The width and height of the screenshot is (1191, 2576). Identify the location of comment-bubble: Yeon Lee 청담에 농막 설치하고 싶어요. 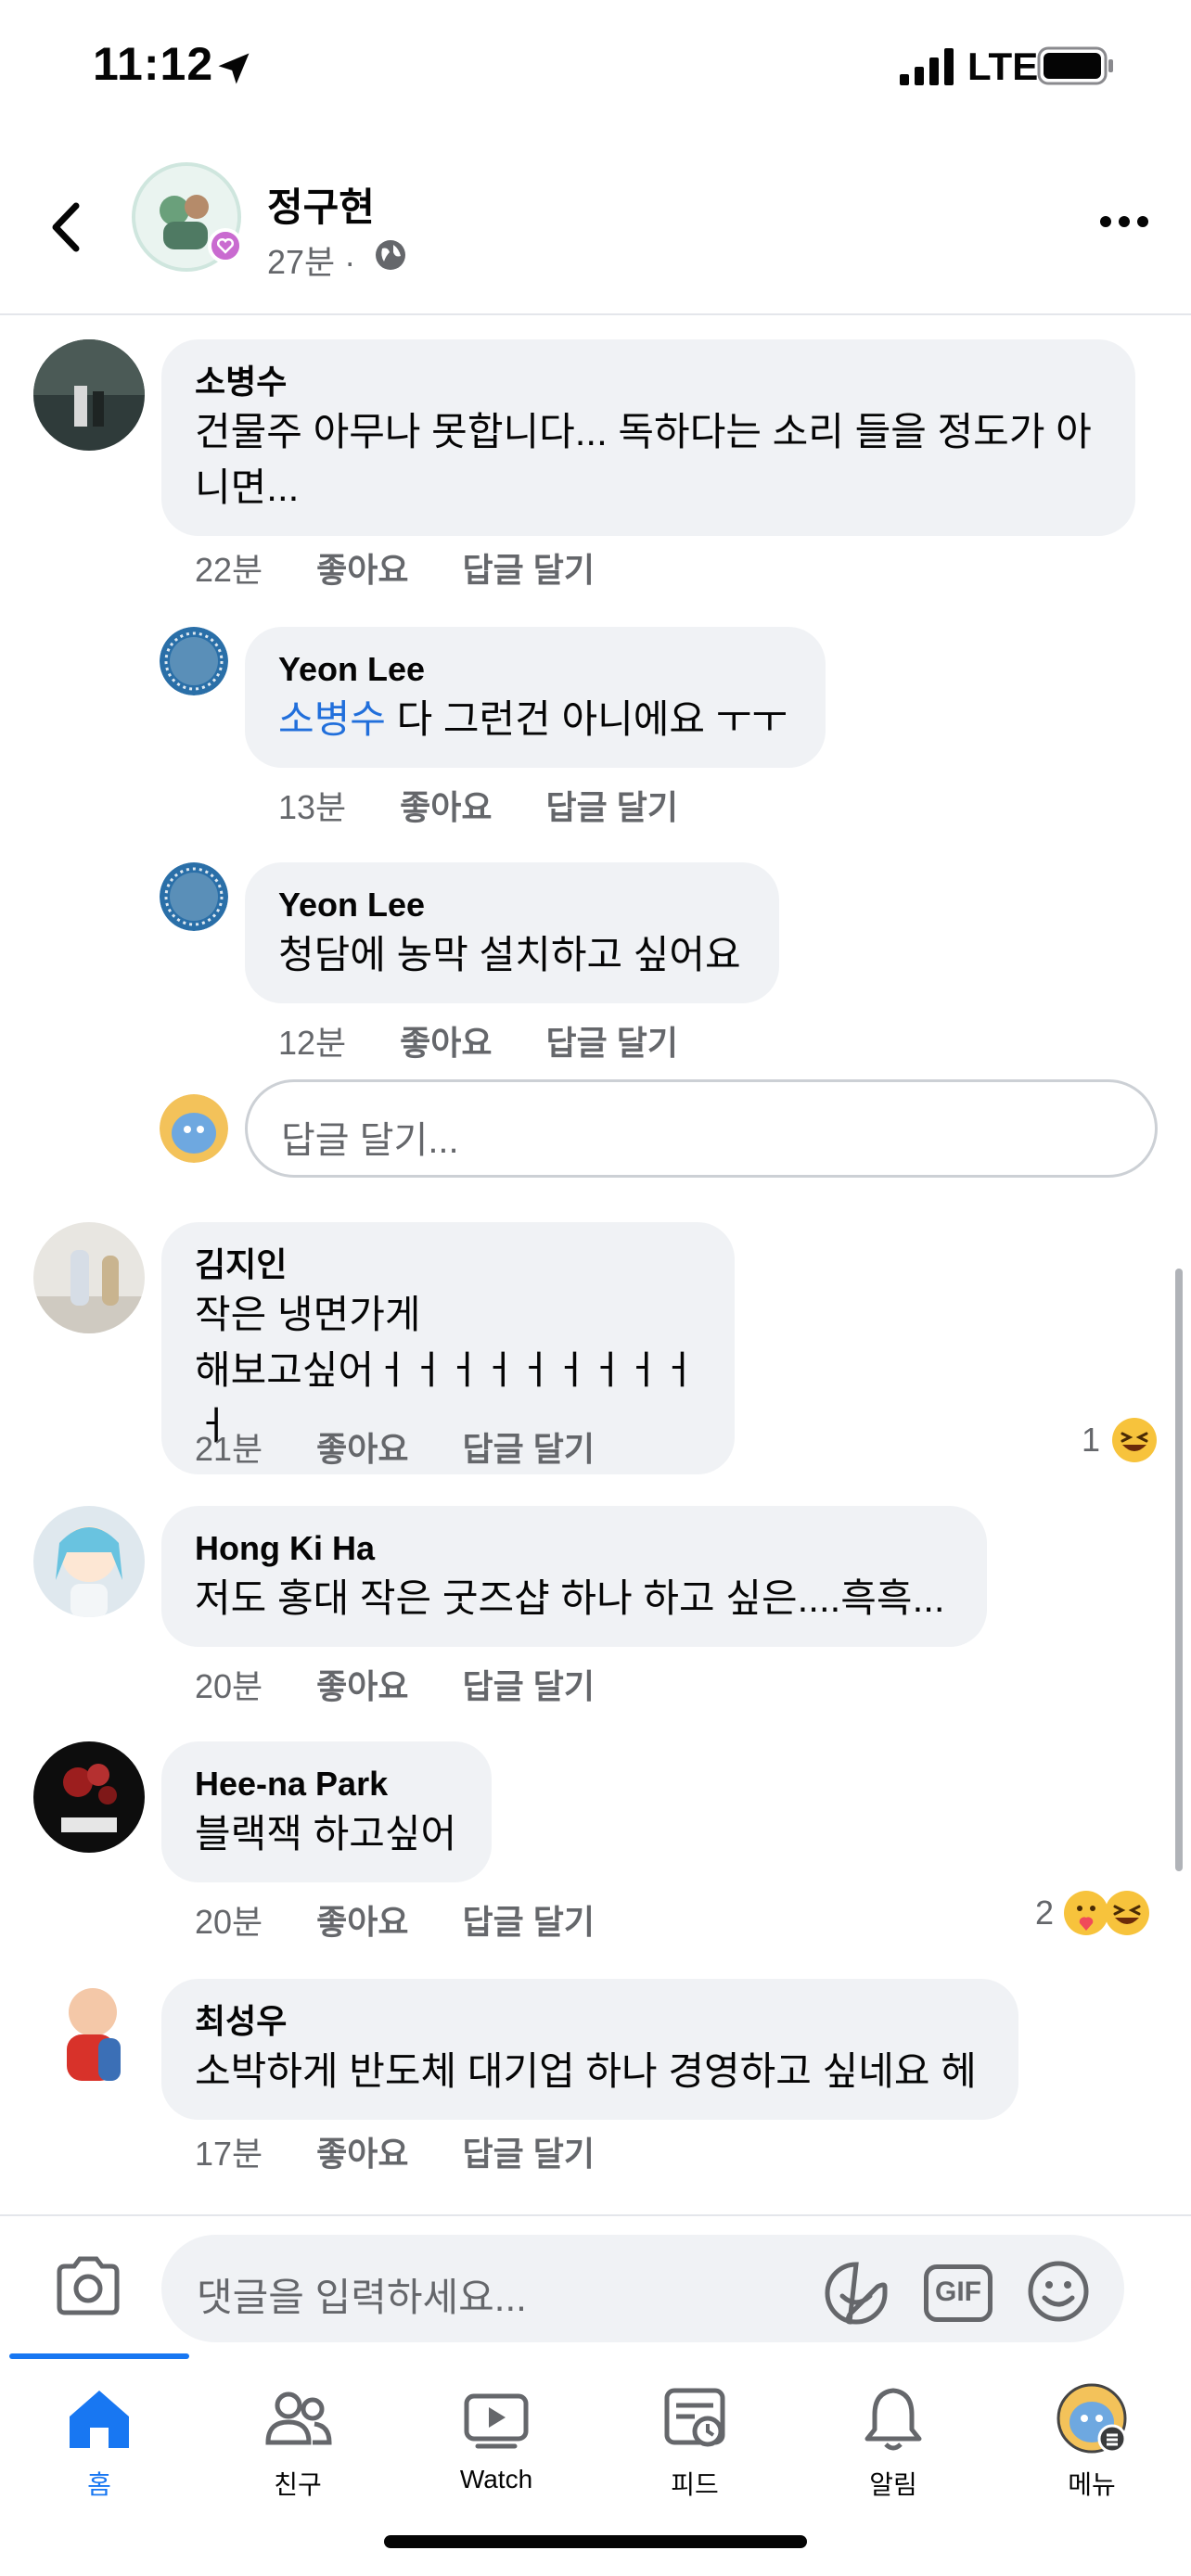
(512, 933).